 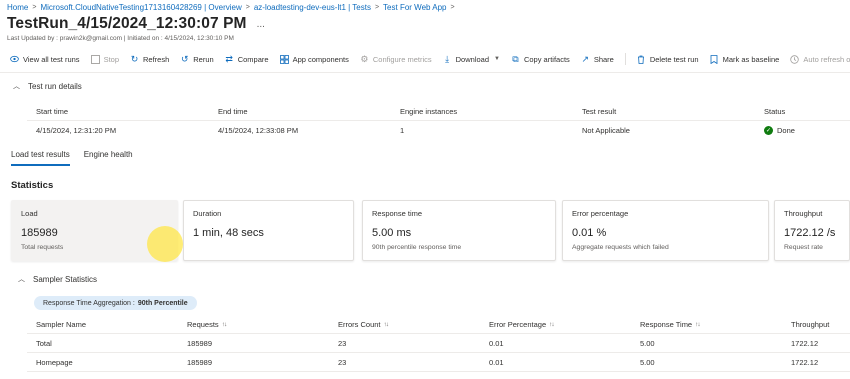 What do you see at coordinates (258, 130) in the screenshot?
I see `end-time-value: 4/15/2024, 12:33:08 PM` at bounding box center [258, 130].